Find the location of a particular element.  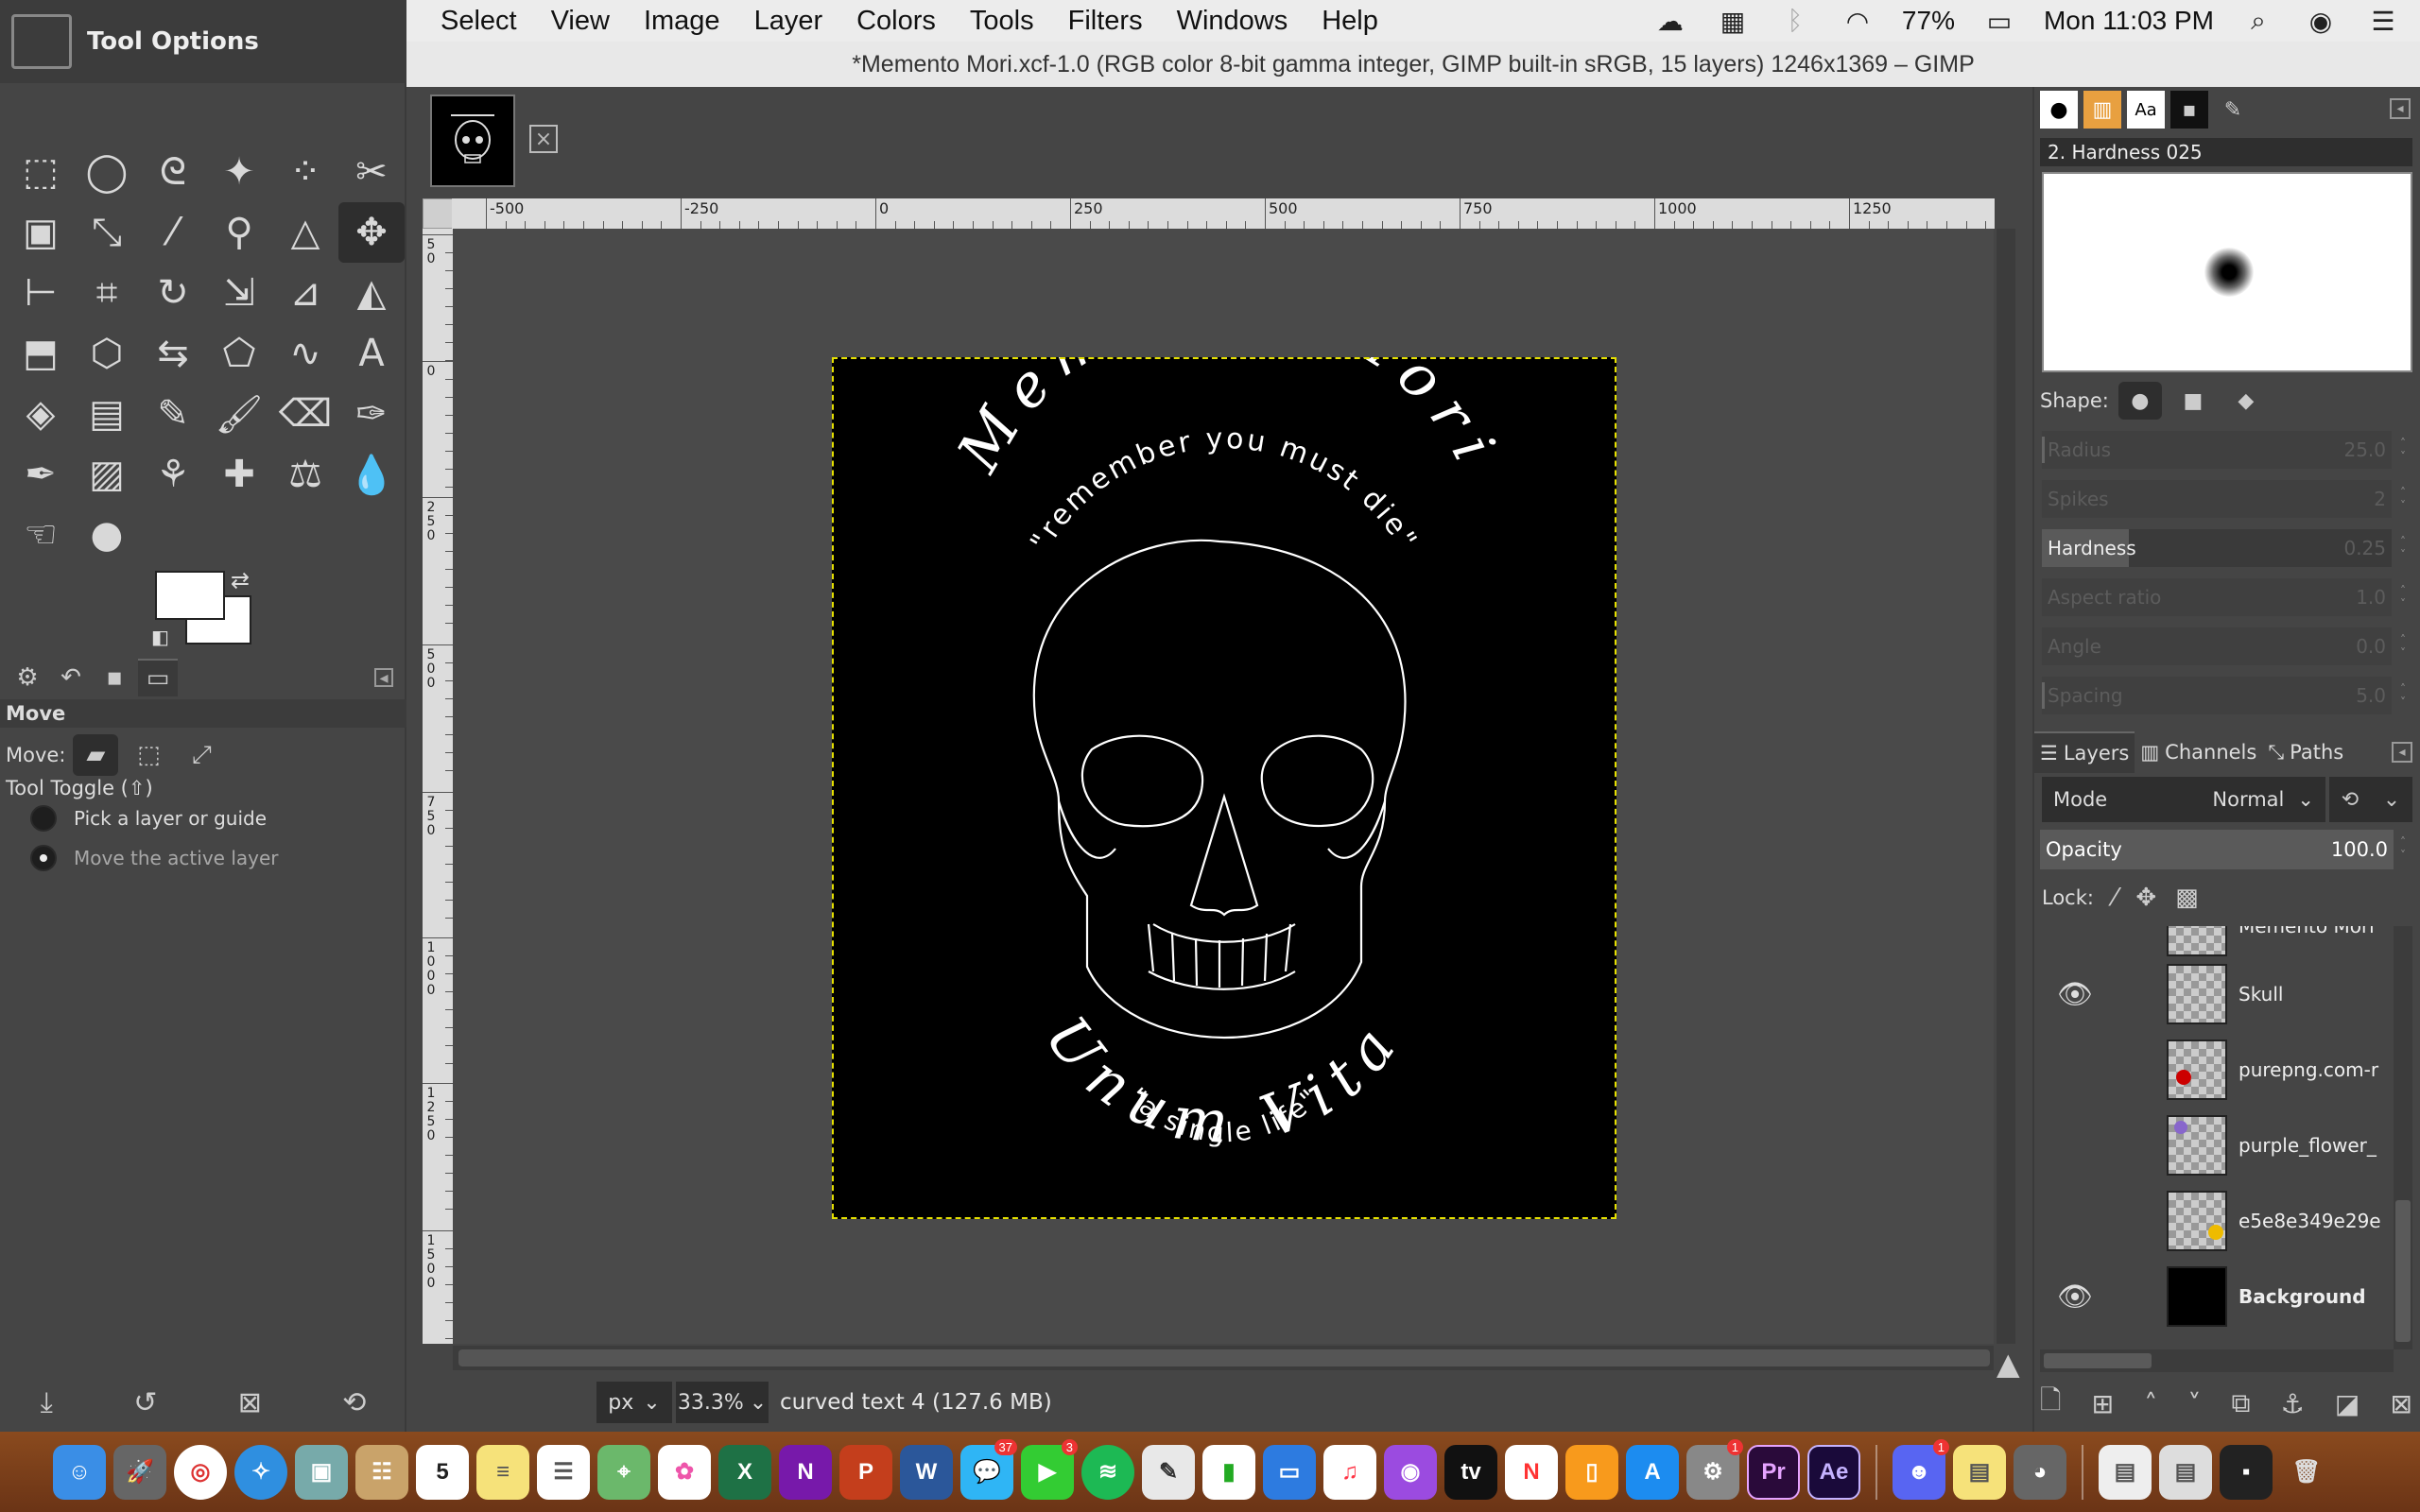

eraser-icon: ⌫ is located at coordinates (305, 414).